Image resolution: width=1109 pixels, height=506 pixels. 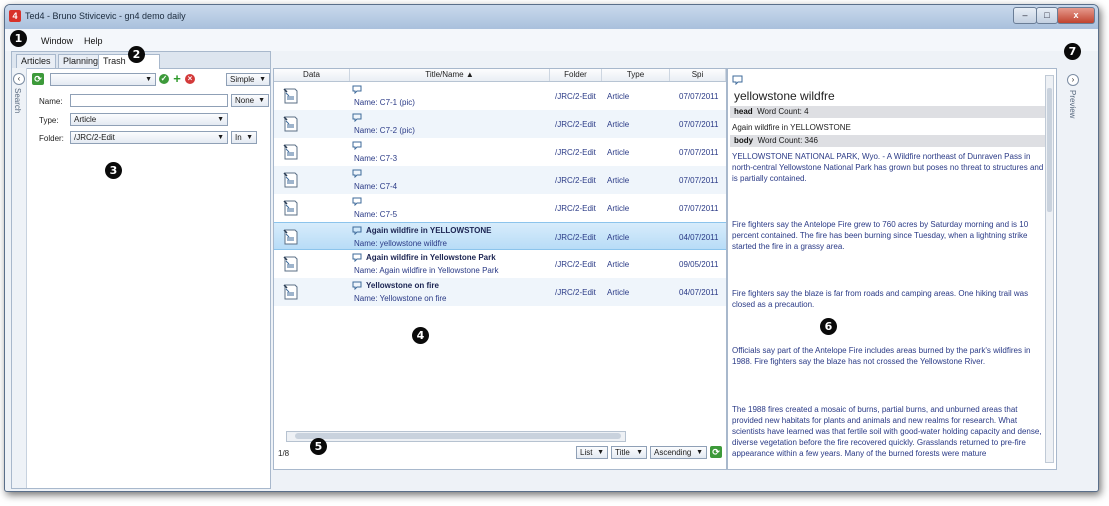 I want to click on sort-order-value: Ascending, so click(x=673, y=452).